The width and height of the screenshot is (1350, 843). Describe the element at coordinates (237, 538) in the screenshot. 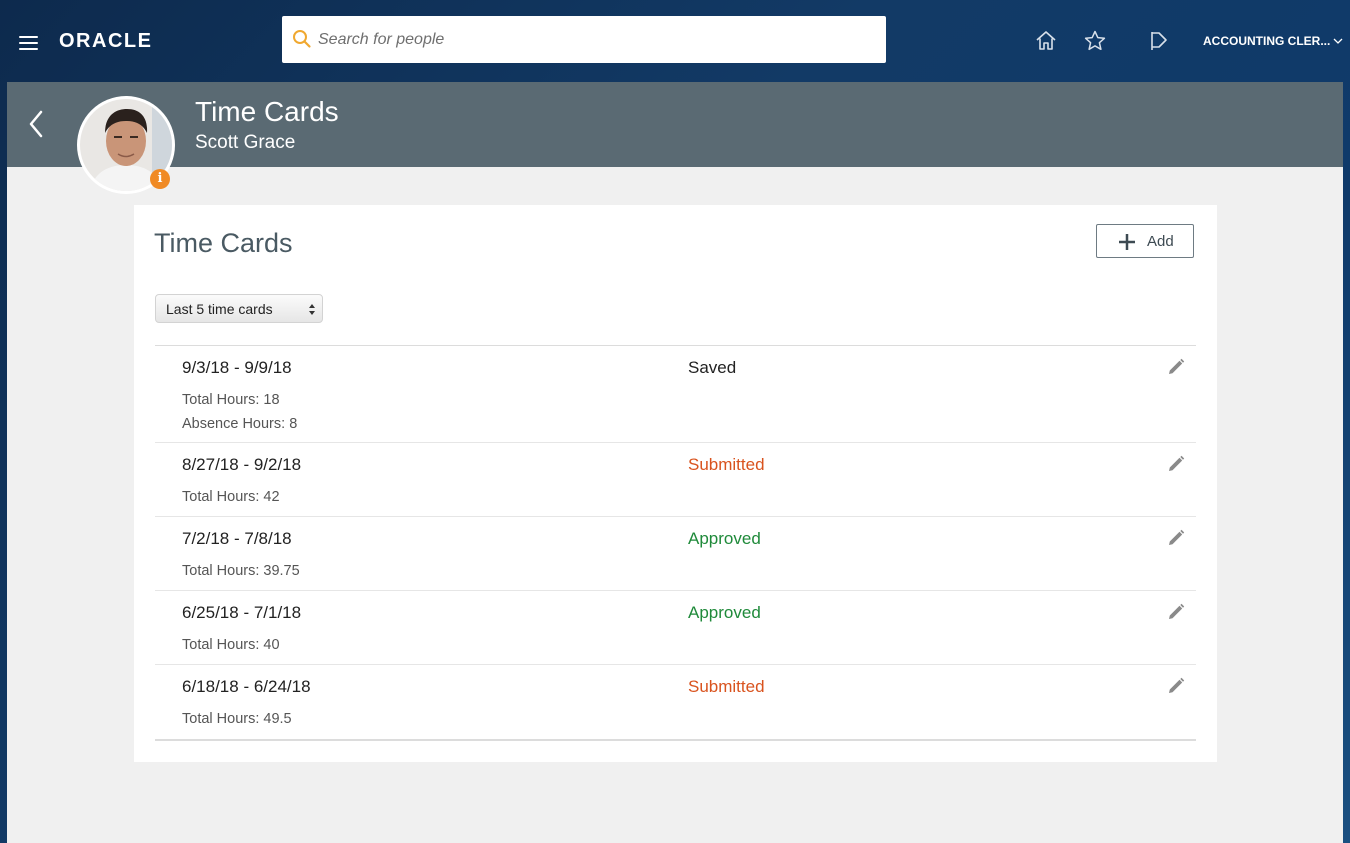

I see `date-range: 7/2/18 - 7/8/18` at that location.